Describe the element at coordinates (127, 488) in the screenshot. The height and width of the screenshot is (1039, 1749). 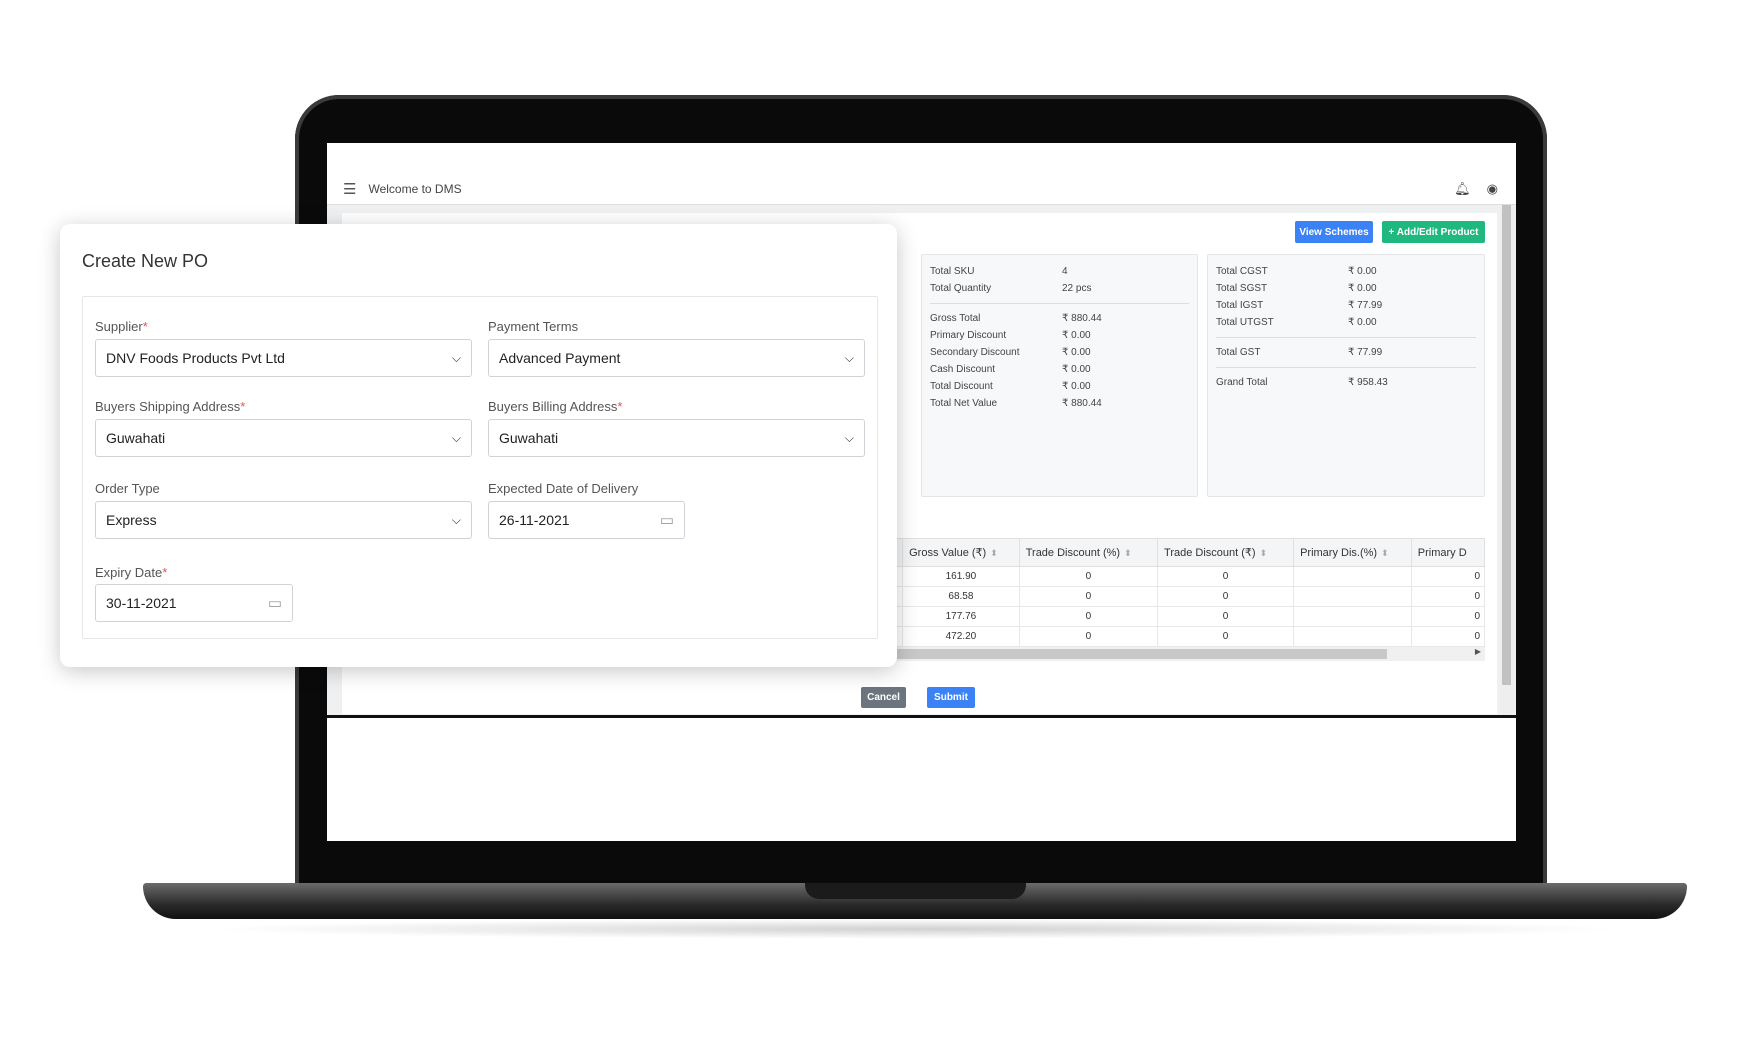
I see `order-type-label: Order Type` at that location.